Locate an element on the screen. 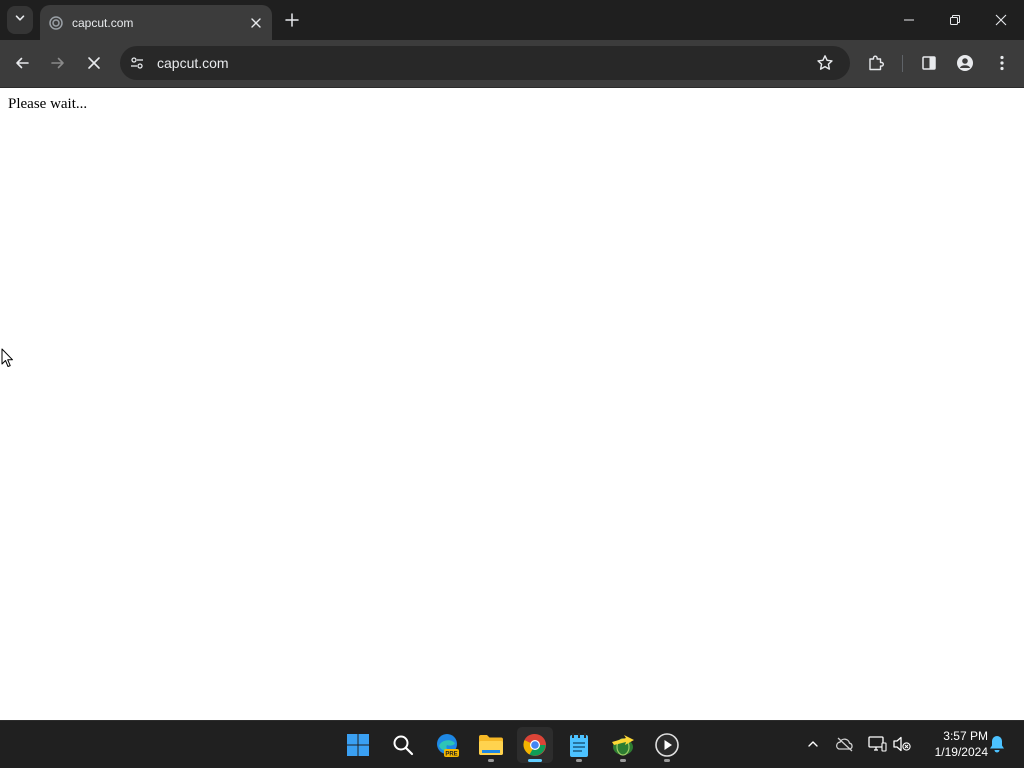  plus-icon is located at coordinates (292, 20).